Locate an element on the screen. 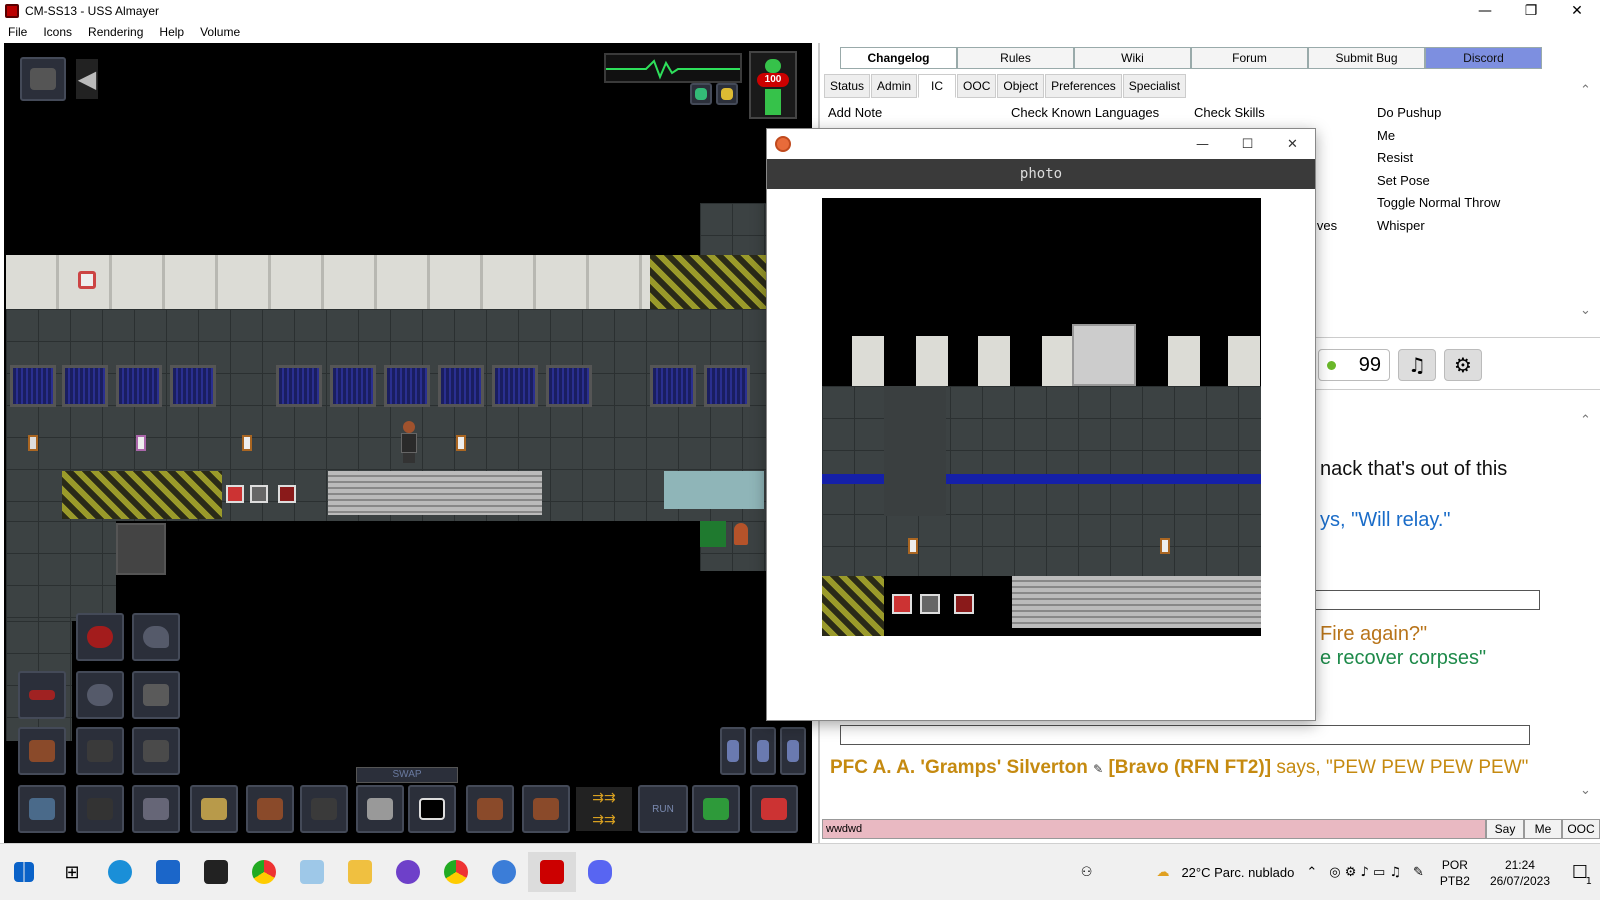 The image size is (1600, 901). restore-button: ❐ is located at coordinates (1531, 11).